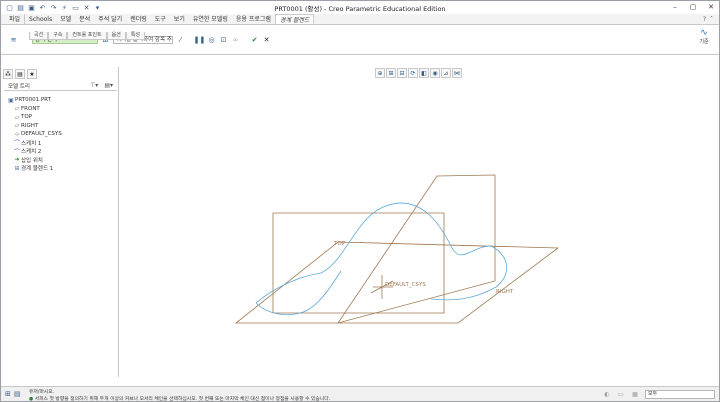 This screenshot has height=402, width=720. I want to click on status-right-tools: ◐ ▭ ▦ 모두, so click(659, 394).